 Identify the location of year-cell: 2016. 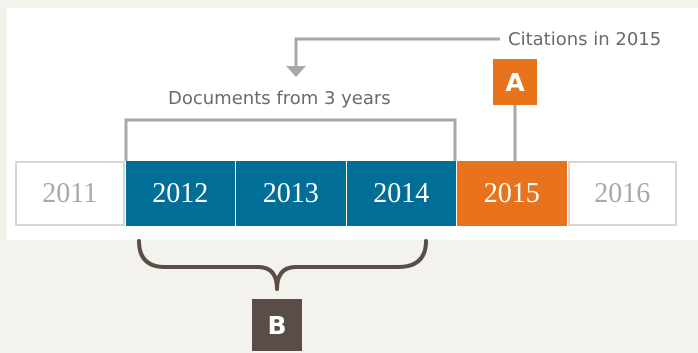
(622, 193).